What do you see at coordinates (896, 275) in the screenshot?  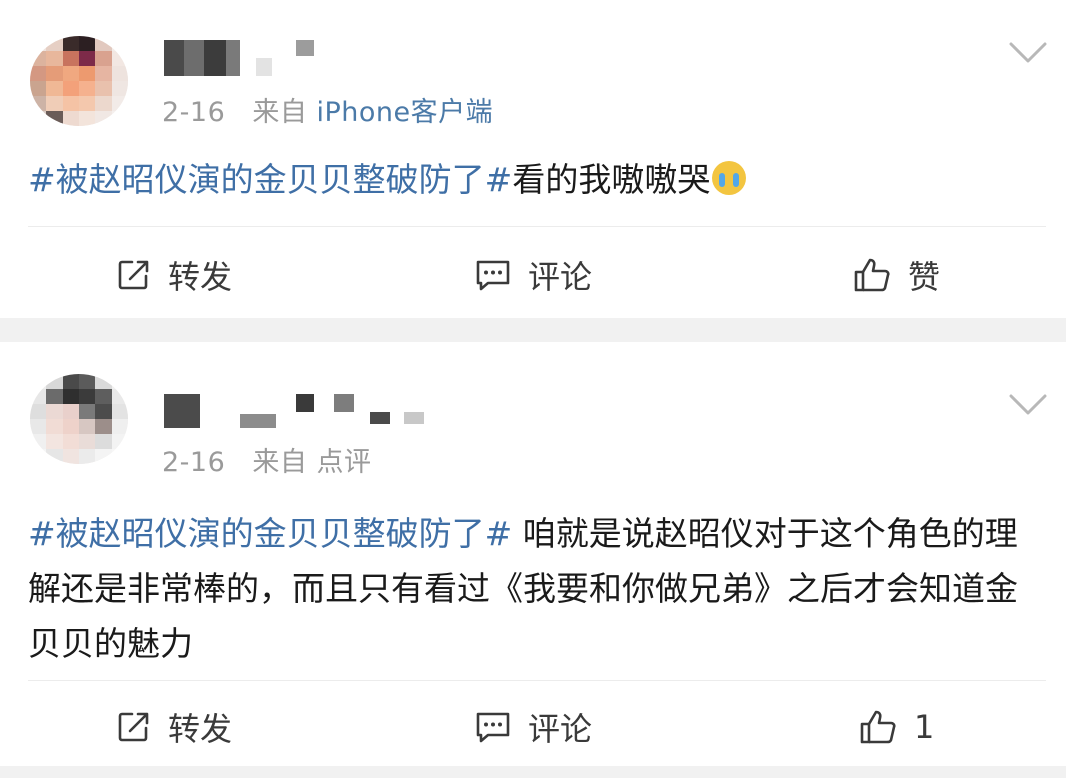 I see `like-button: 赞` at bounding box center [896, 275].